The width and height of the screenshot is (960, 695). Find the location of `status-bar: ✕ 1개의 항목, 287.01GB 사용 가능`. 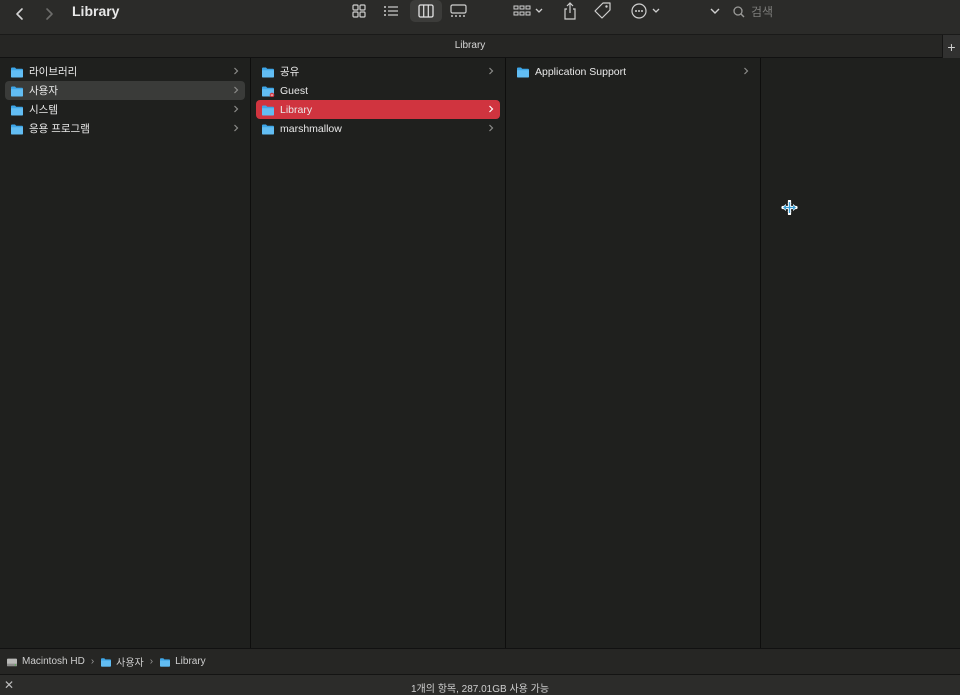

status-bar: ✕ 1개의 항목, 287.01GB 사용 가능 is located at coordinates (480, 684).